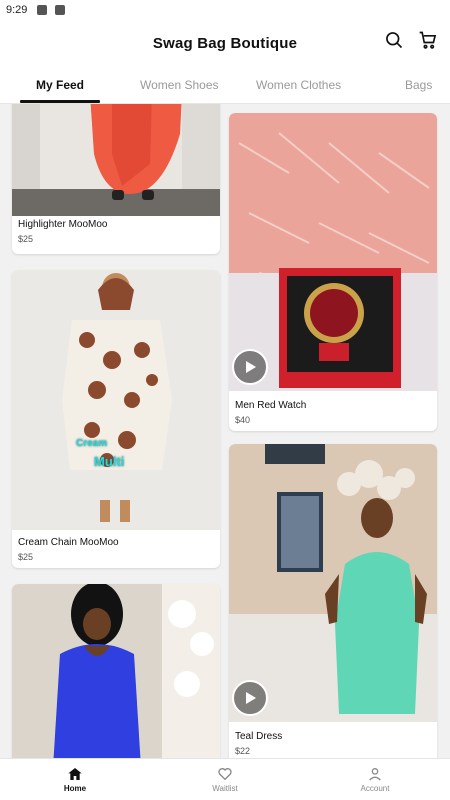 Image resolution: width=450 pixels, height=800 pixels. I want to click on image-notification-icon, so click(42, 10).